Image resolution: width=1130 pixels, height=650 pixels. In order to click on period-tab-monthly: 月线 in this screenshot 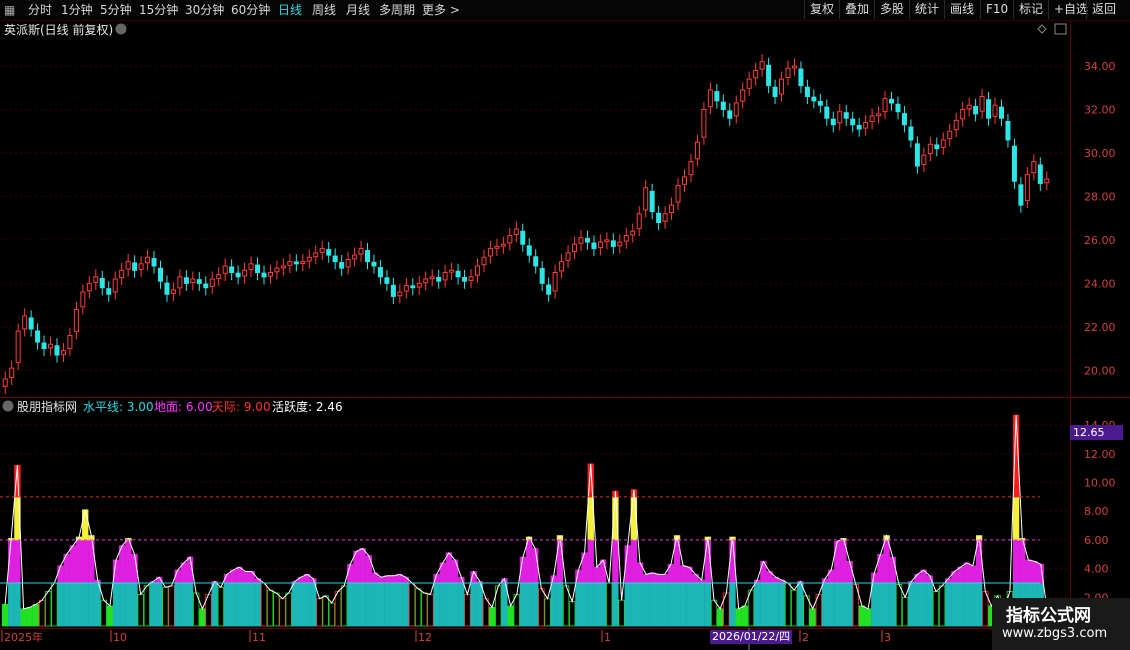, I will do `click(358, 10)`.